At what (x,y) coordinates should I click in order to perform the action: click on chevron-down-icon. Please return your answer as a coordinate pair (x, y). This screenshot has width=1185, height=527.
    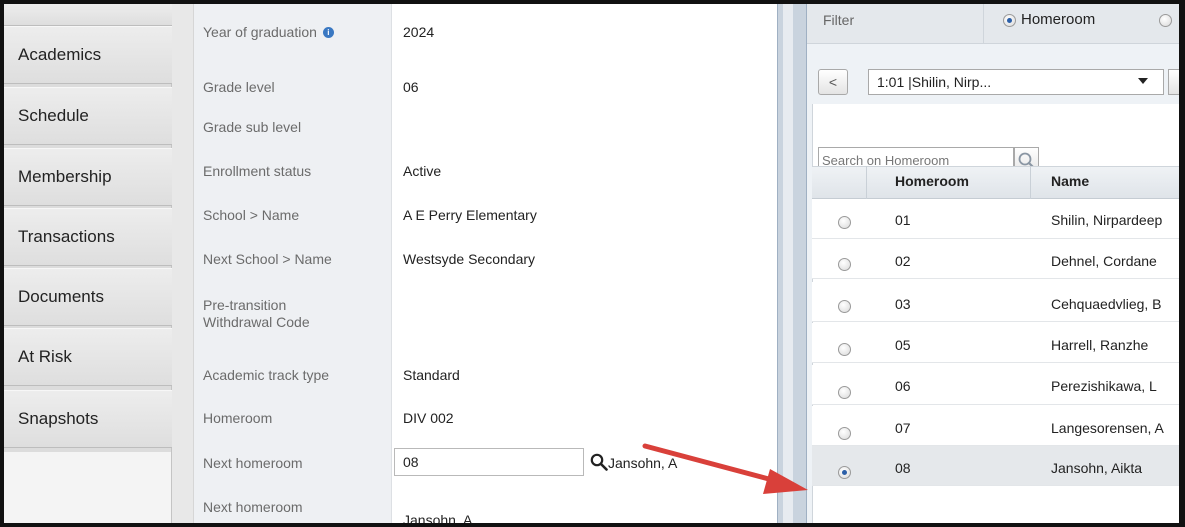
    Looking at the image, I should click on (1143, 81).